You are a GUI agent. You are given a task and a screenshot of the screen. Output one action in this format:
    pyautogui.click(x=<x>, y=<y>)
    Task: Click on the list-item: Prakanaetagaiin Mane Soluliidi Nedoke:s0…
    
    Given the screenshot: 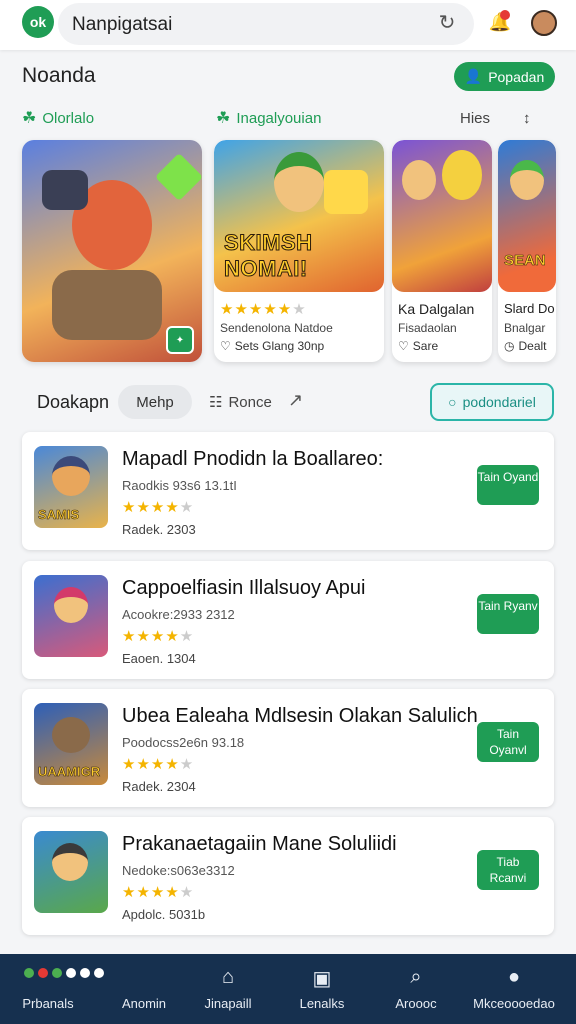 What is the action you would take?
    pyautogui.click(x=288, y=876)
    